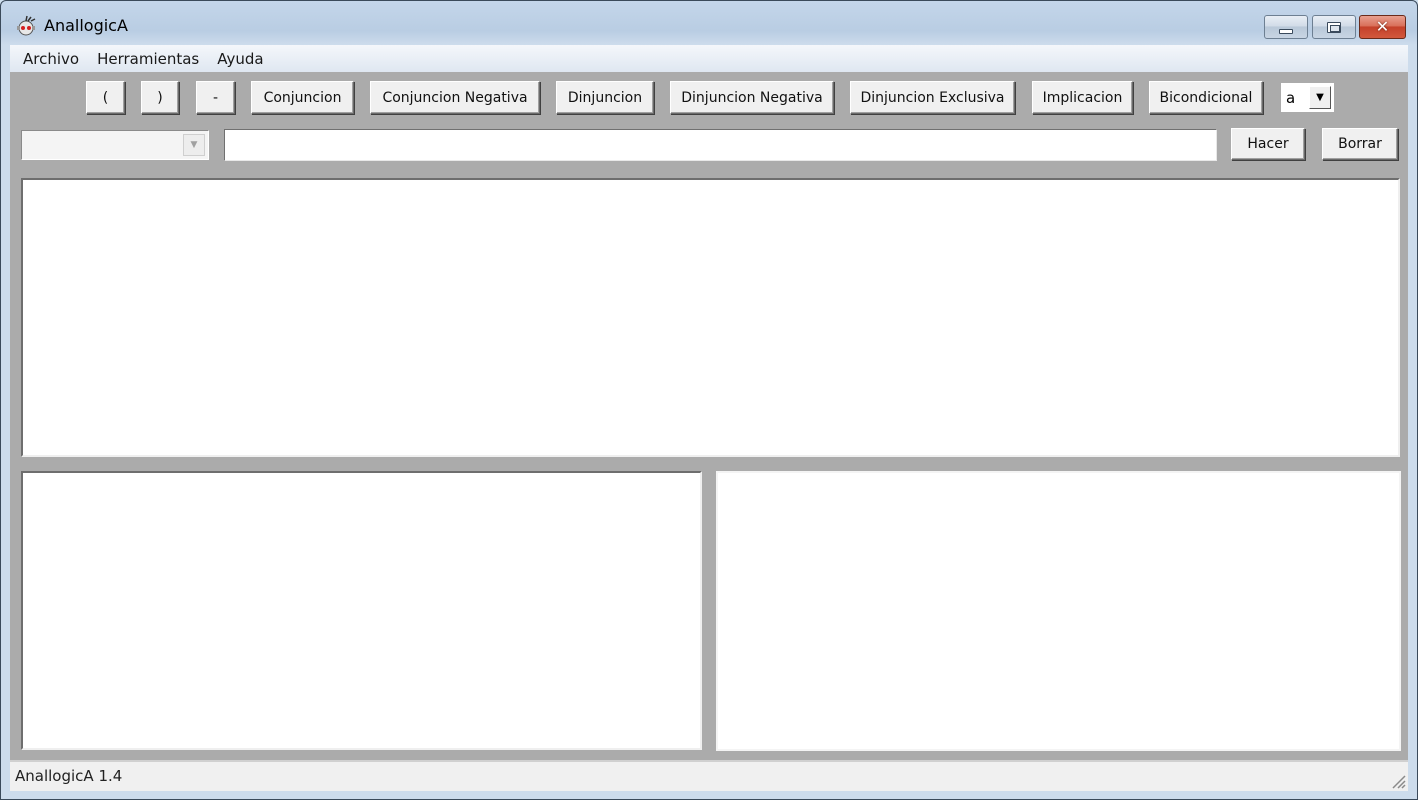 Image resolution: width=1418 pixels, height=800 pixels. I want to click on menu-bar: Archivo Herramientas Ayuda, so click(709, 58).